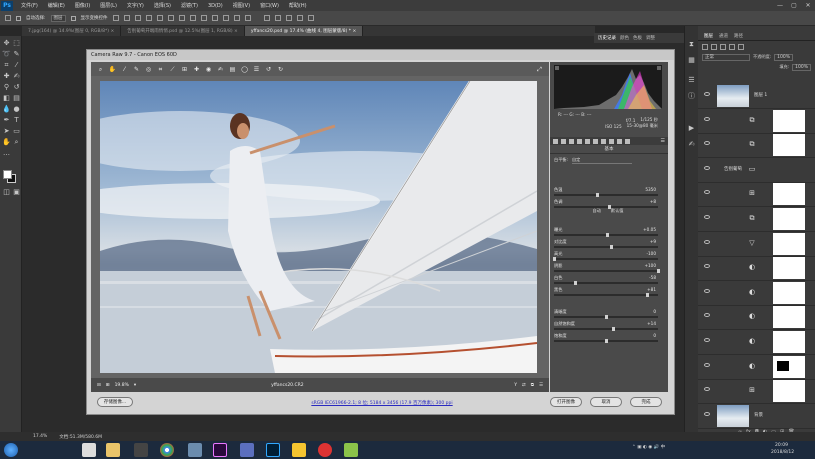 The width and height of the screenshot is (815, 459). What do you see at coordinates (691, 80) in the screenshot?
I see `properties-panel-icon: ☰` at bounding box center [691, 80].